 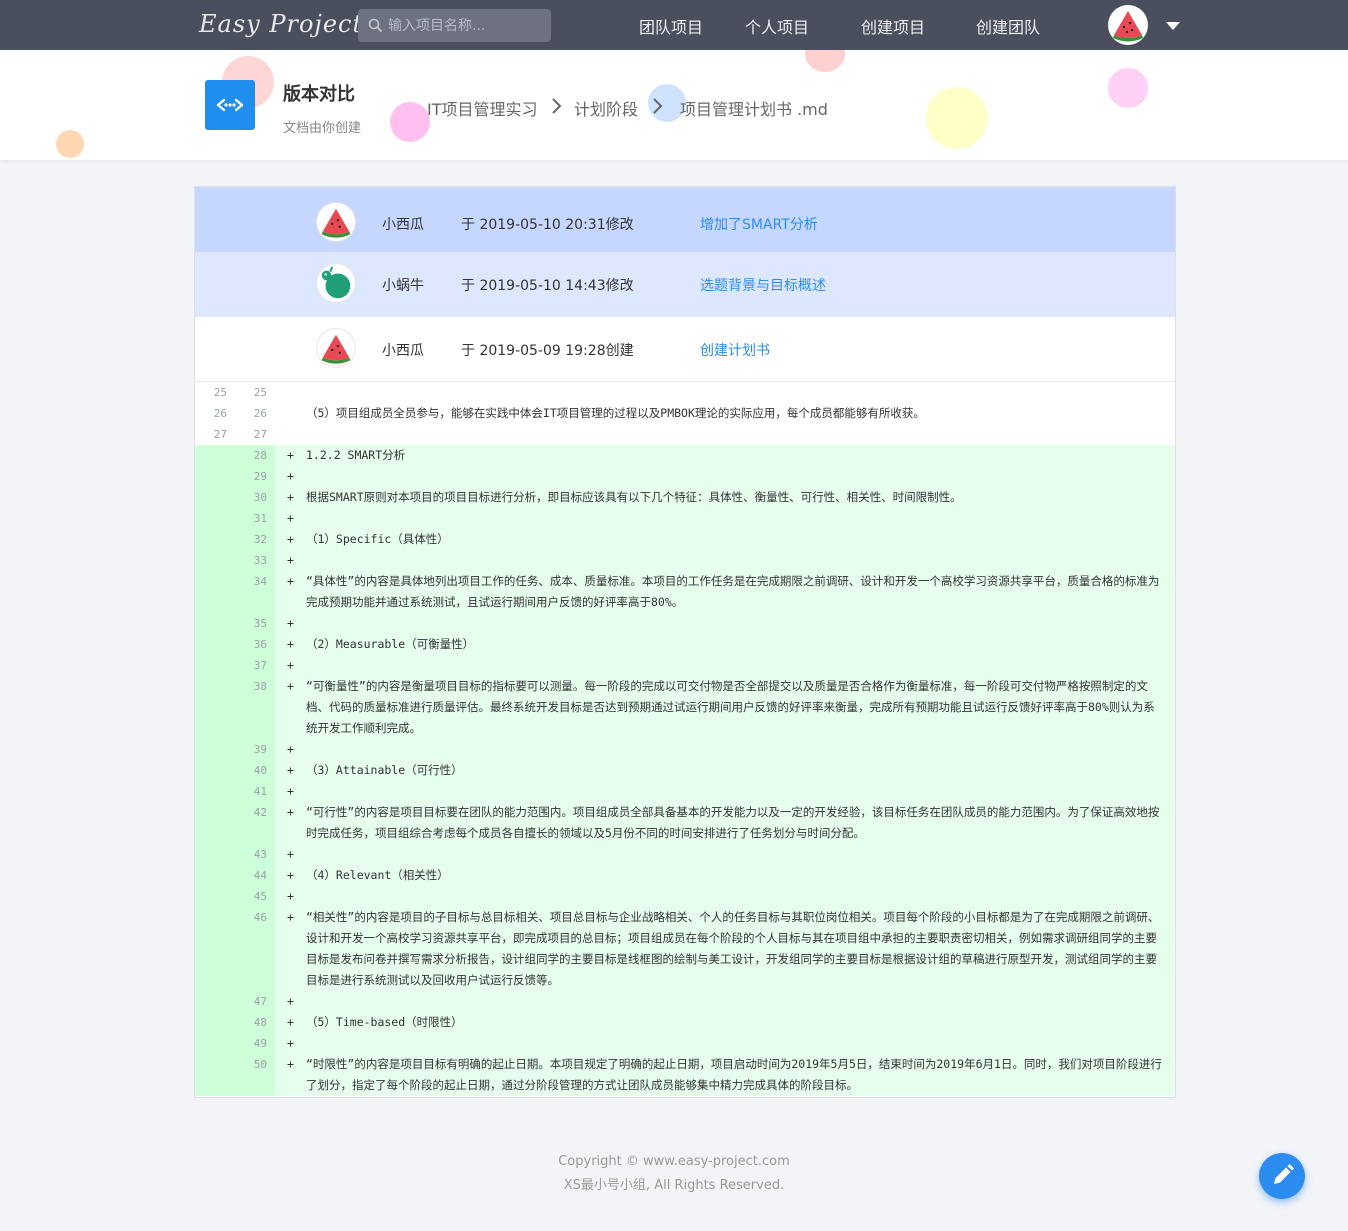 I want to click on version-row-2: 小蜗牛 于 2019-05-10 14:43修改 选题背景与目标概述, so click(x=685, y=284).